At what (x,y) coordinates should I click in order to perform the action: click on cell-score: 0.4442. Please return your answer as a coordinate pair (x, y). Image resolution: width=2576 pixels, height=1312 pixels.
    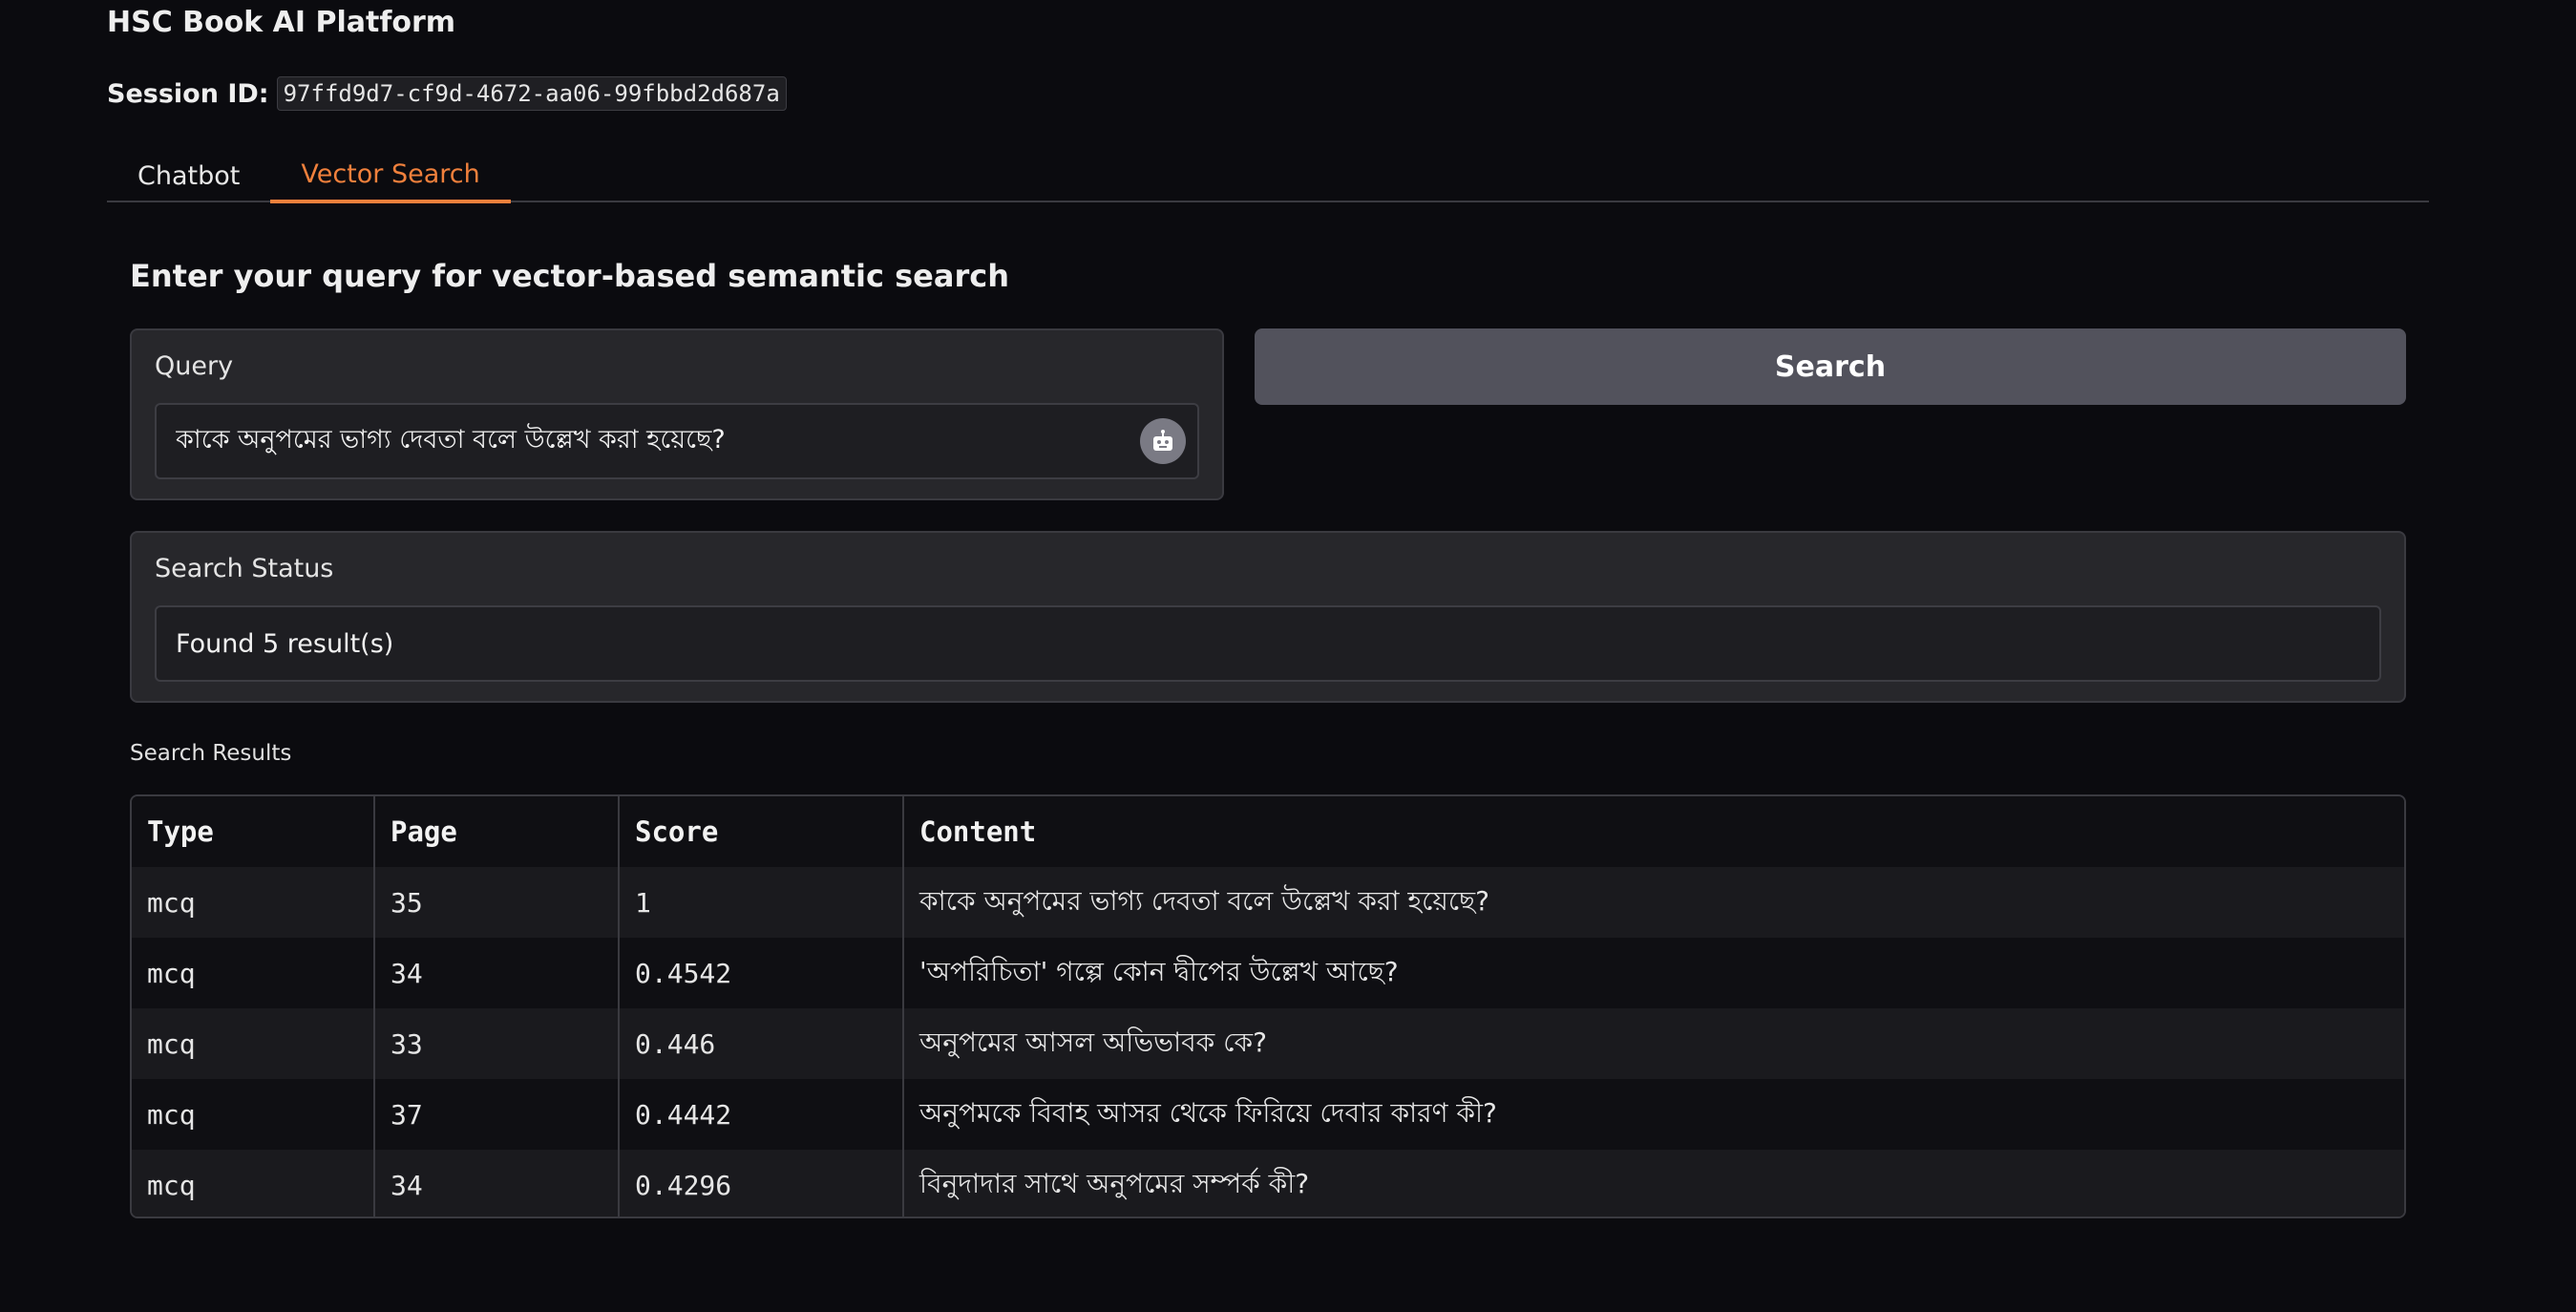
    Looking at the image, I should click on (761, 1115).